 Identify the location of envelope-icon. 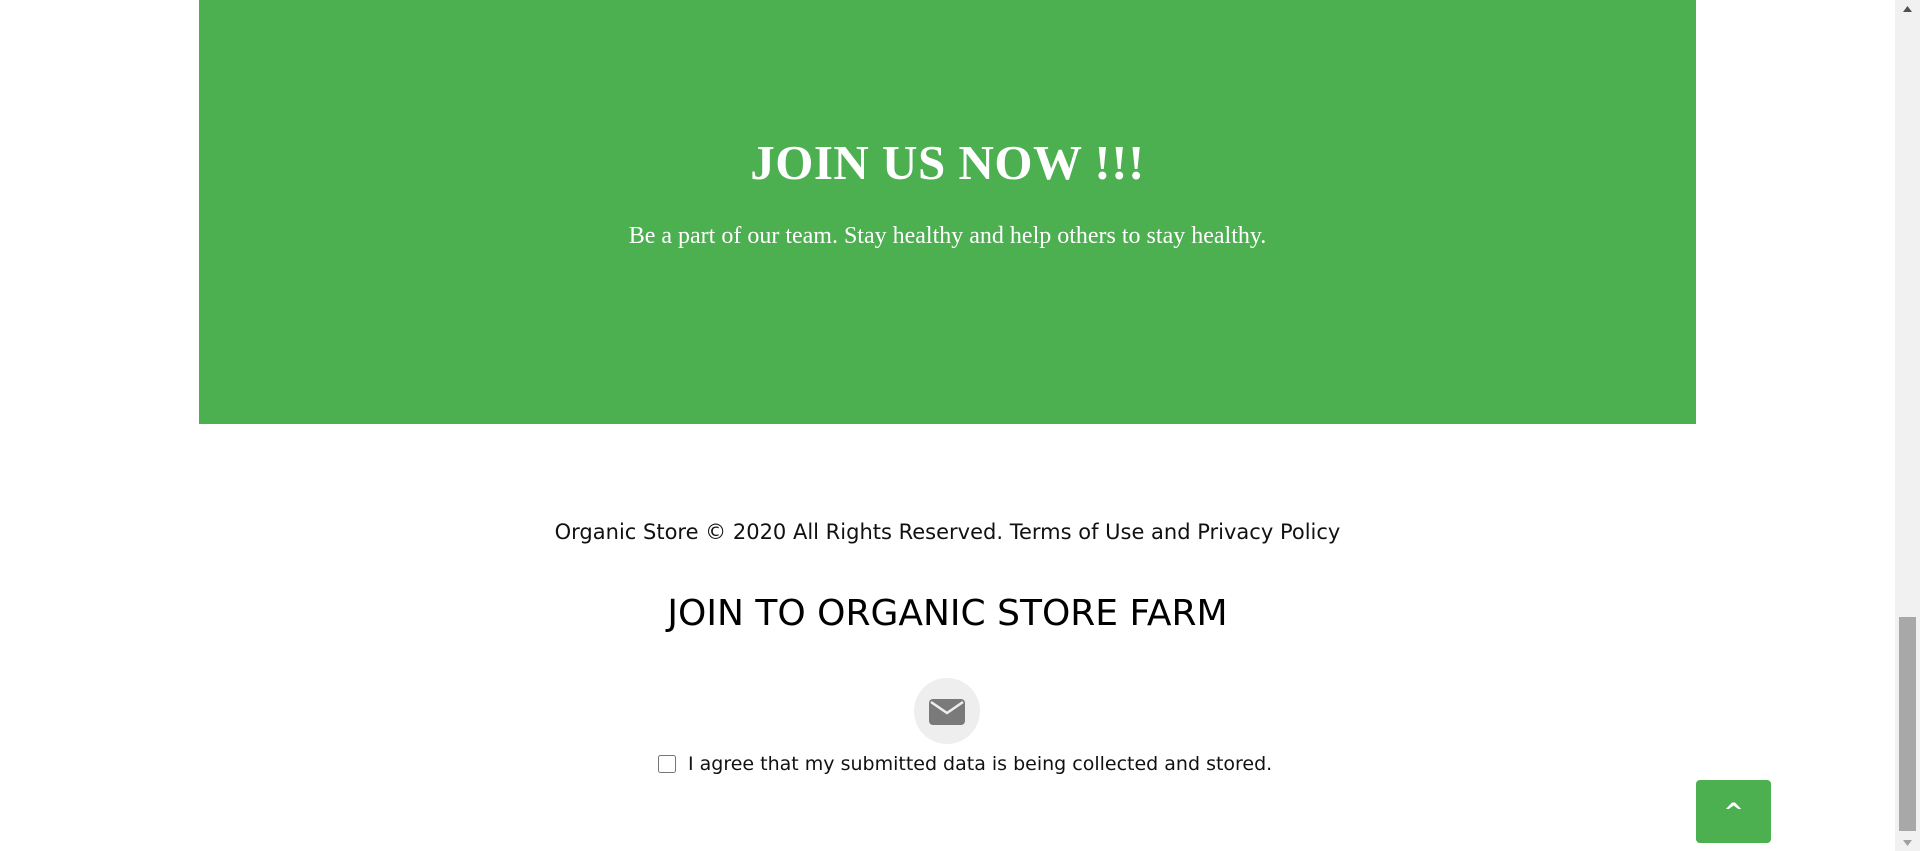
(947, 712).